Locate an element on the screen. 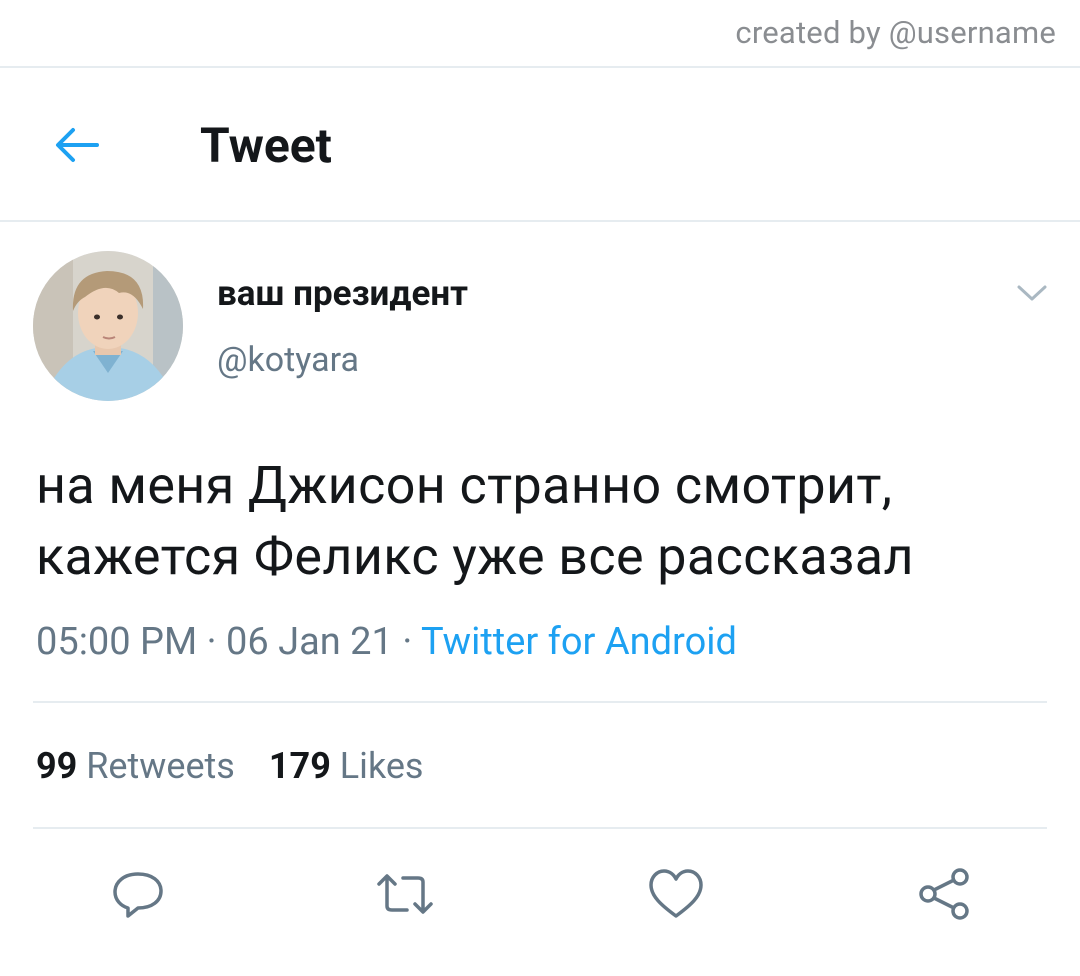 The width and height of the screenshot is (1080, 976). like-button is located at coordinates (676, 894).